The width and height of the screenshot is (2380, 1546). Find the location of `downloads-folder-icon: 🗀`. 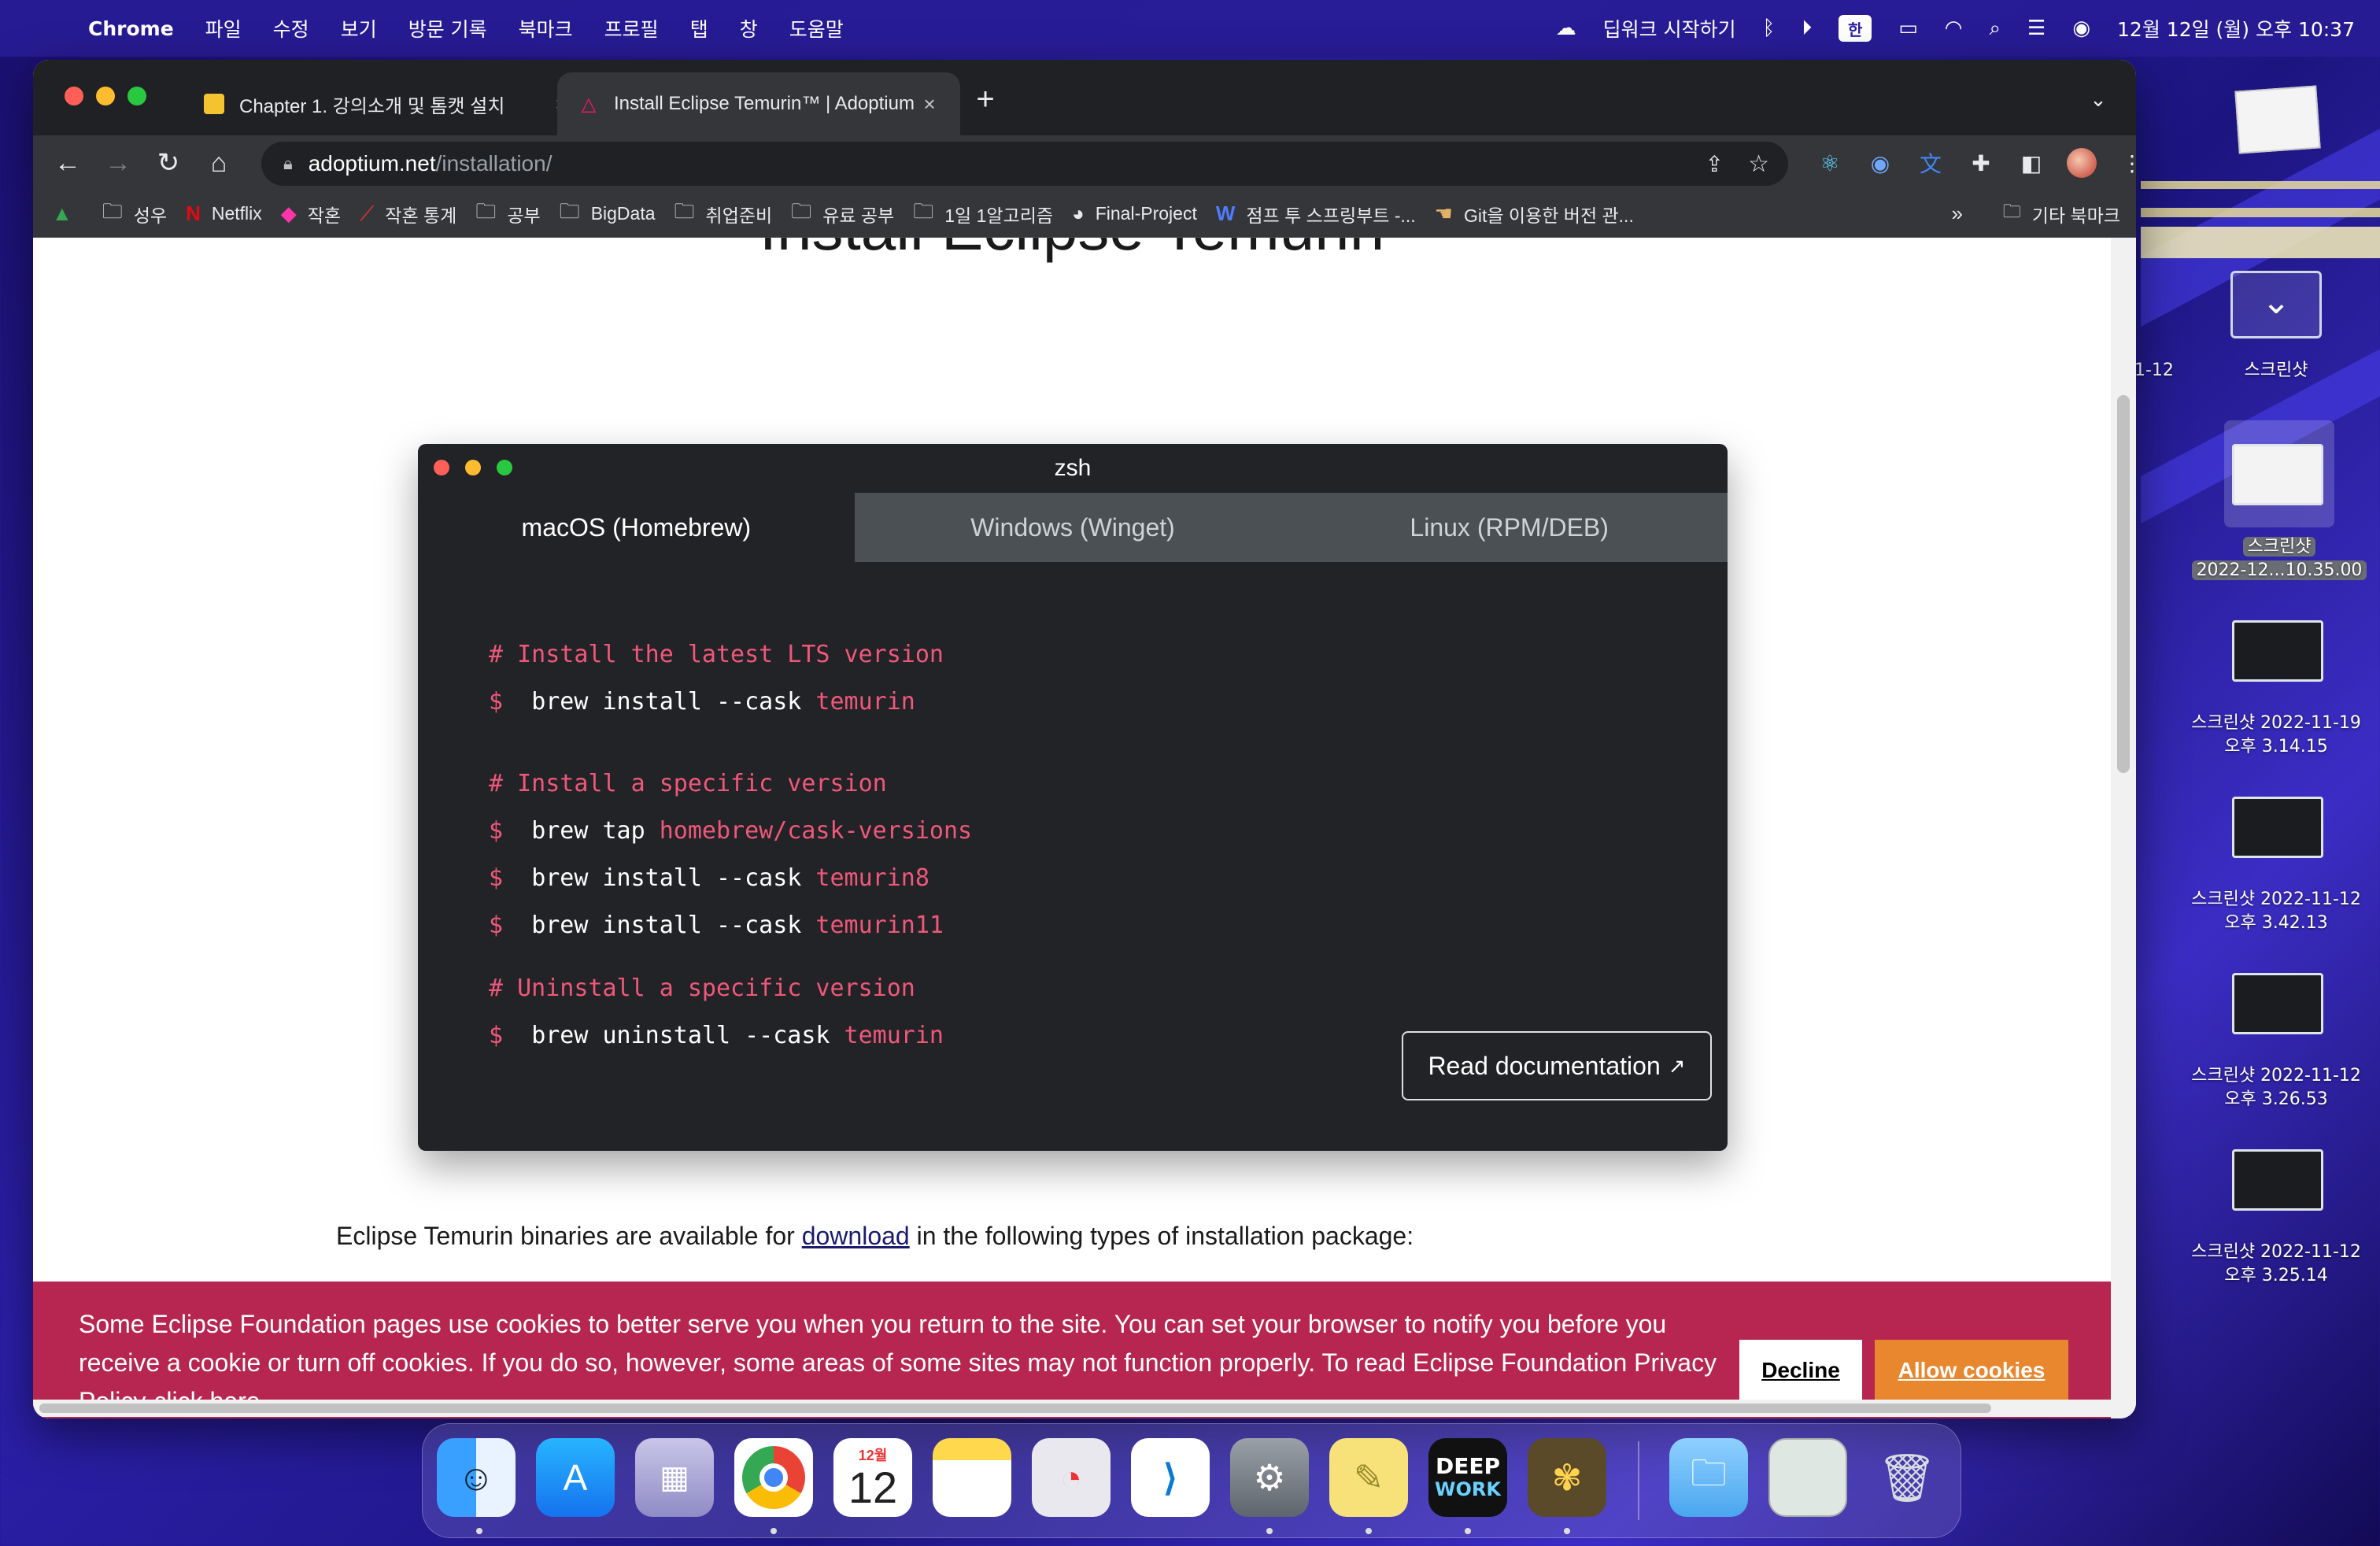

downloads-folder-icon: 🗀 is located at coordinates (1708, 1477).